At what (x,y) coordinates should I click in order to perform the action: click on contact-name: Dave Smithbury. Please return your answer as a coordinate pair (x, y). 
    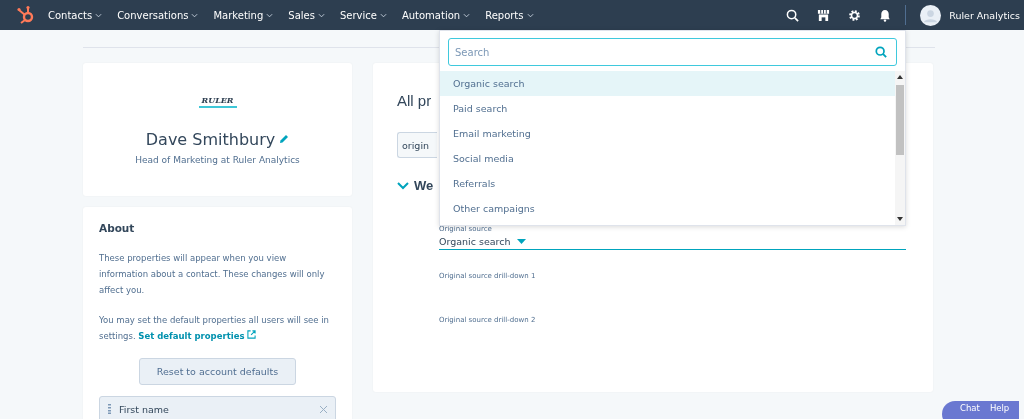
    Looking at the image, I should click on (210, 139).